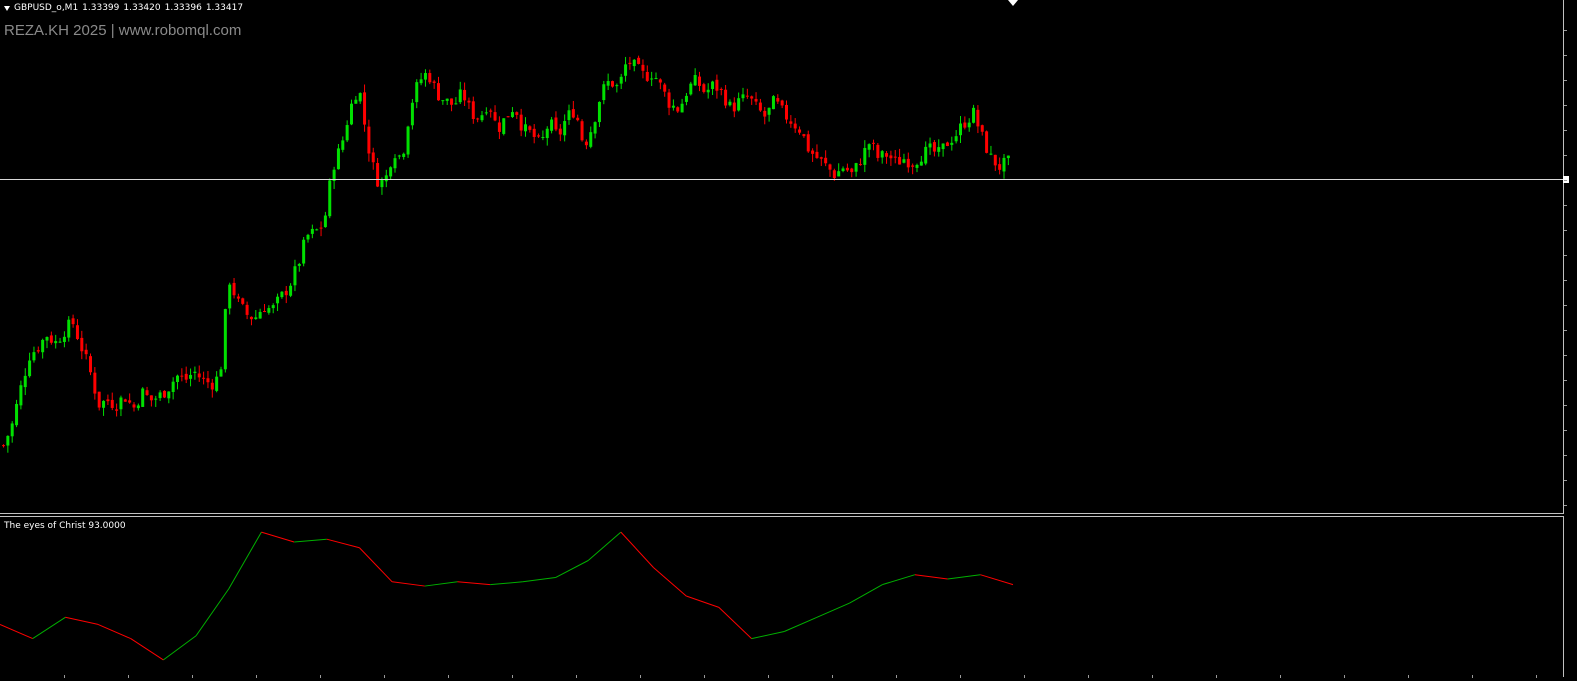  I want to click on chart-shift-marker, so click(1013, 3).